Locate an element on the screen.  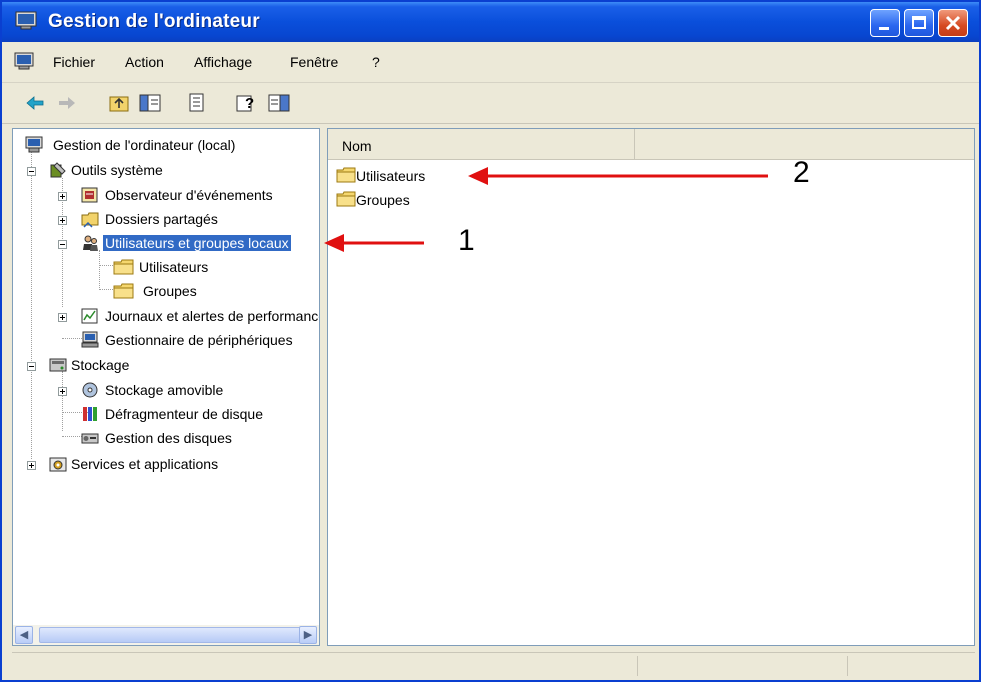
annotation-overlay is located at coordinates (546, 209).